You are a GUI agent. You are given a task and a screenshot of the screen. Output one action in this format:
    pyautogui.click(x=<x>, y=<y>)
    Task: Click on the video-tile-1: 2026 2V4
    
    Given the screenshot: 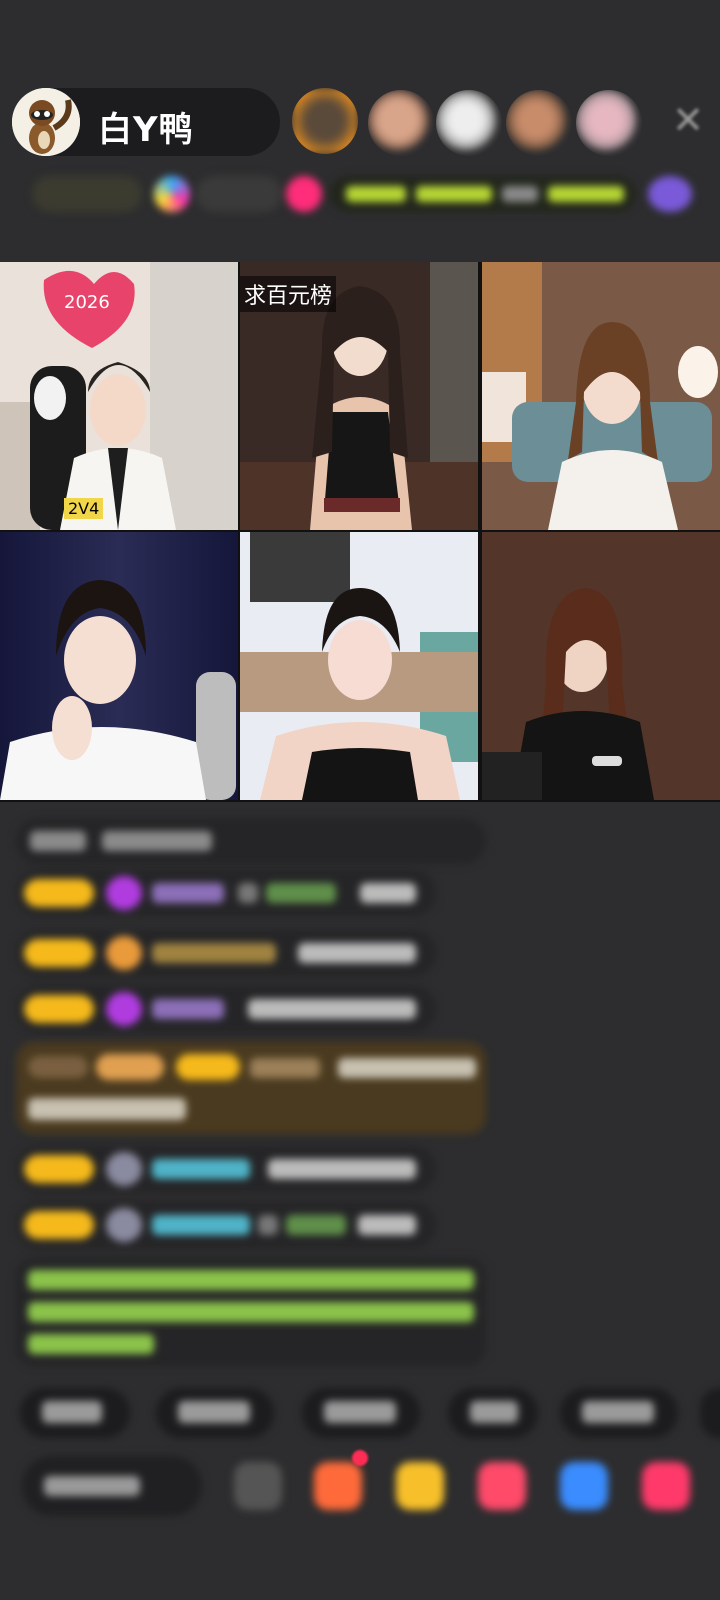 What is the action you would take?
    pyautogui.click(x=119, y=396)
    